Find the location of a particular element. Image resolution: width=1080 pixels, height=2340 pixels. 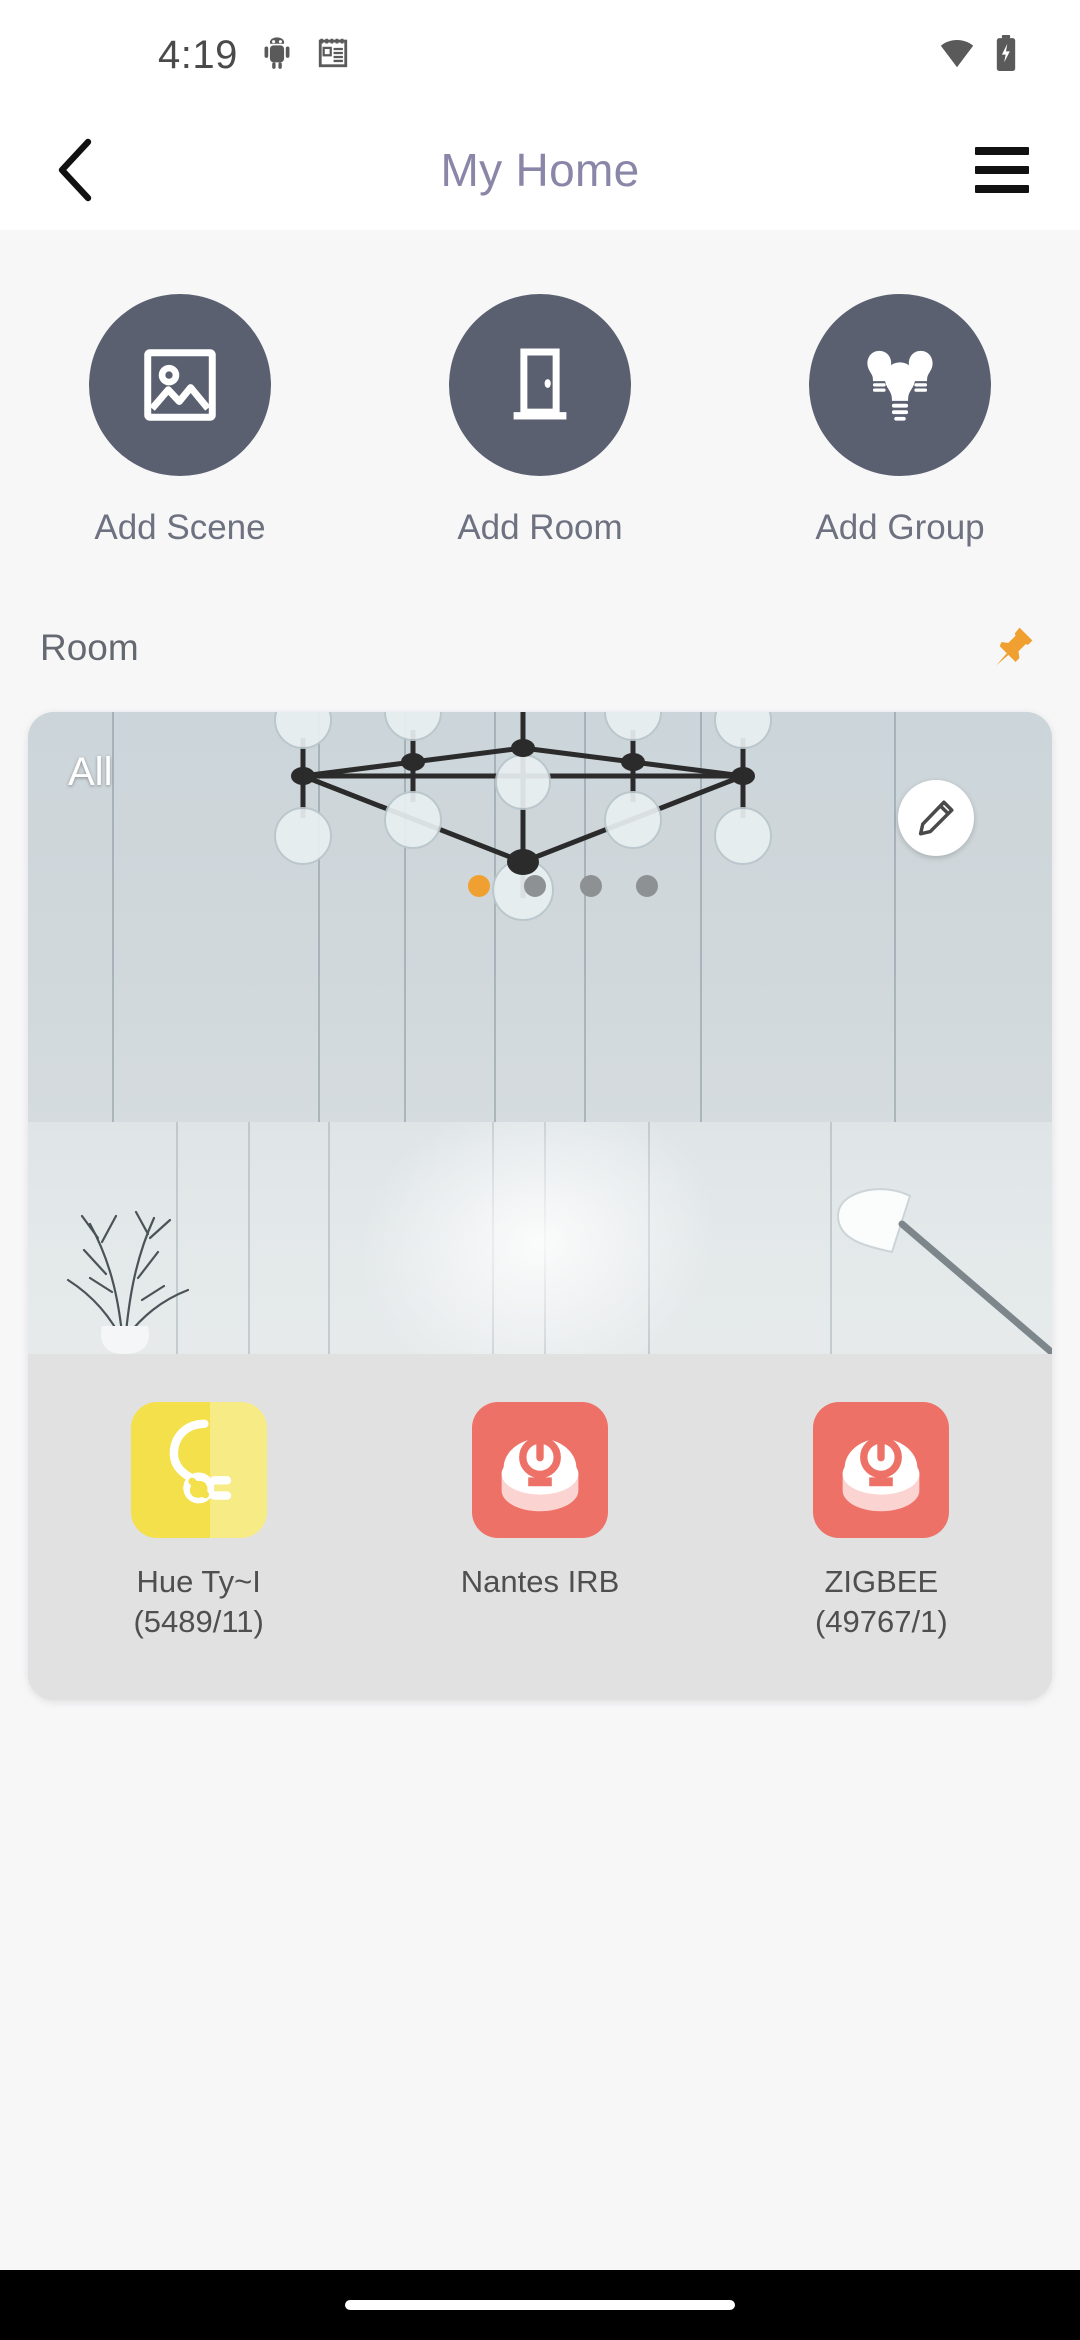

pushpin-icon is located at coordinates (1014, 646).